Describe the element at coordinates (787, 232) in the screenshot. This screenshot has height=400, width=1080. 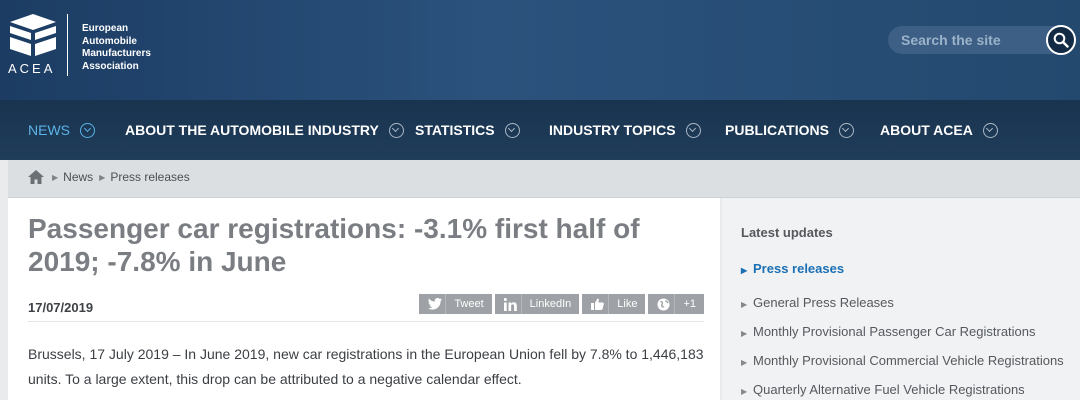
I see `sidebar-heading: Latest updates` at that location.